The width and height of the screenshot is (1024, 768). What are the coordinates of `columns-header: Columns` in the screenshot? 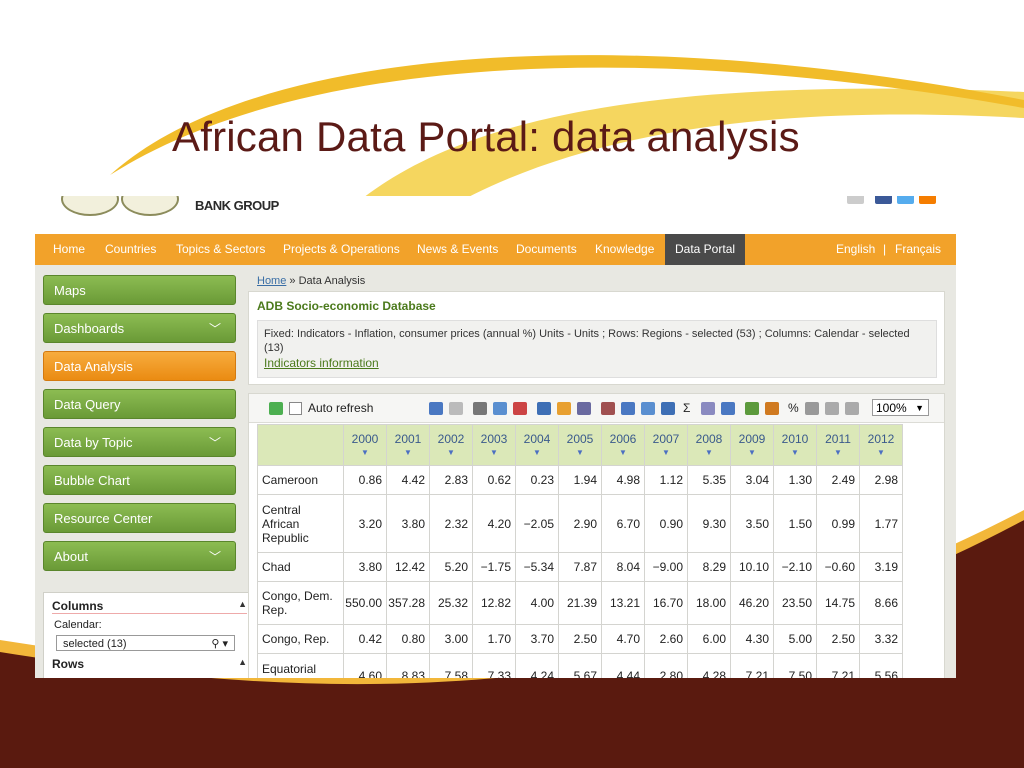 It's located at (77, 606).